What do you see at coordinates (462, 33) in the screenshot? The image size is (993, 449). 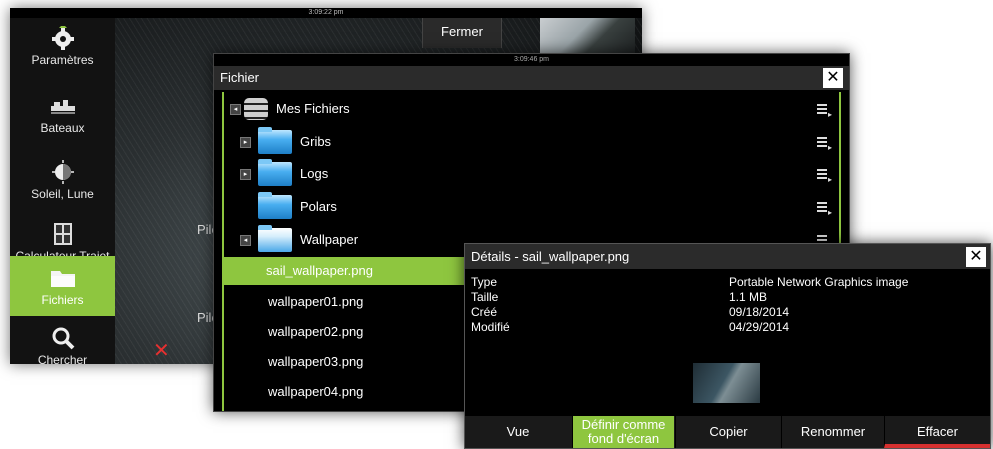 I see `fermer-button: Fermer` at bounding box center [462, 33].